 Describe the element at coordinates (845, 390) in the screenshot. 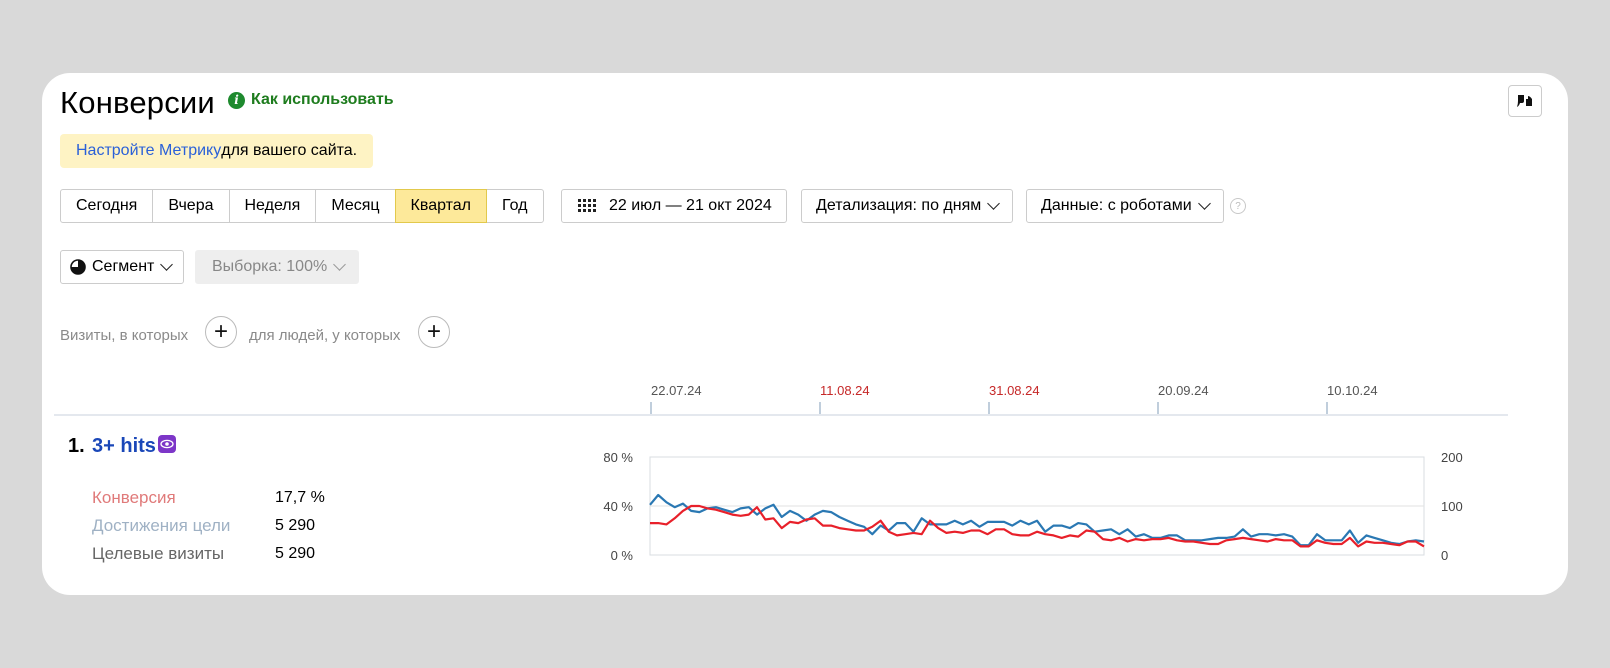

I see `x-tick-label: 11.08.24` at that location.